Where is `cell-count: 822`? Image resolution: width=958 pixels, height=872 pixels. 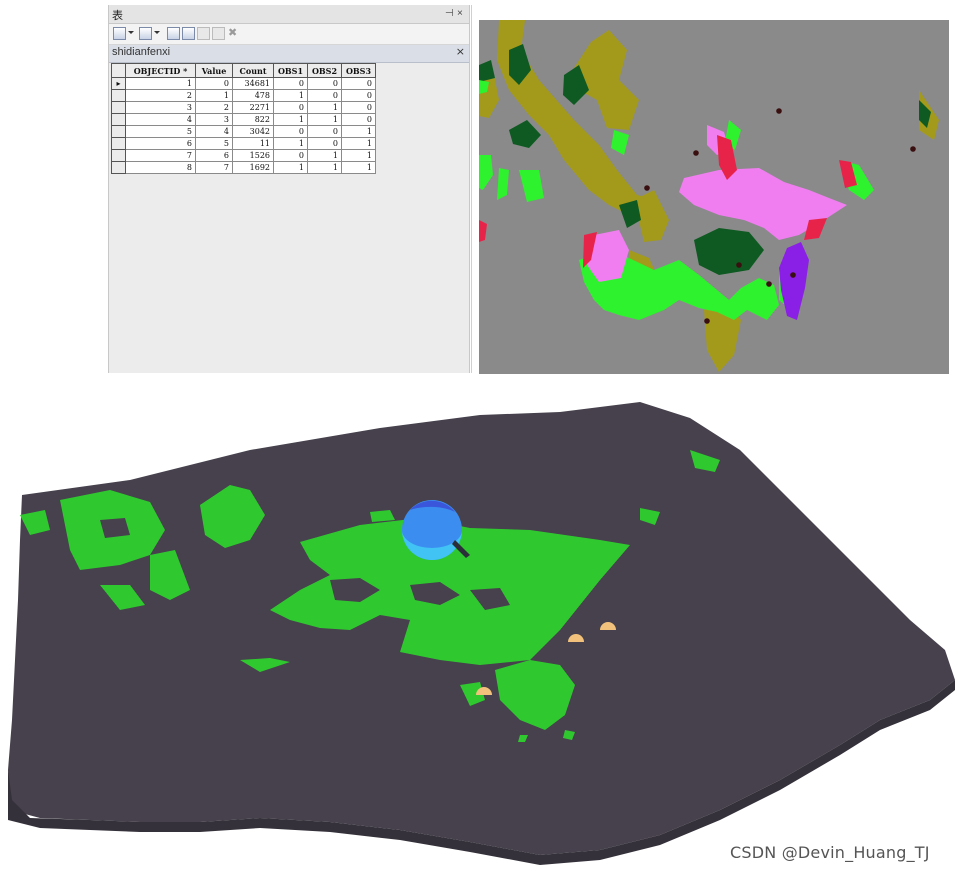 cell-count: 822 is located at coordinates (253, 119).